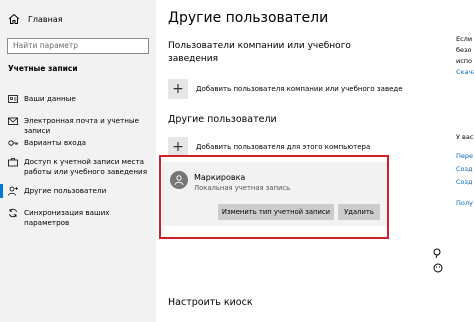 The width and height of the screenshot is (474, 322). I want to click on search-input: Найти параметр, so click(78, 46).